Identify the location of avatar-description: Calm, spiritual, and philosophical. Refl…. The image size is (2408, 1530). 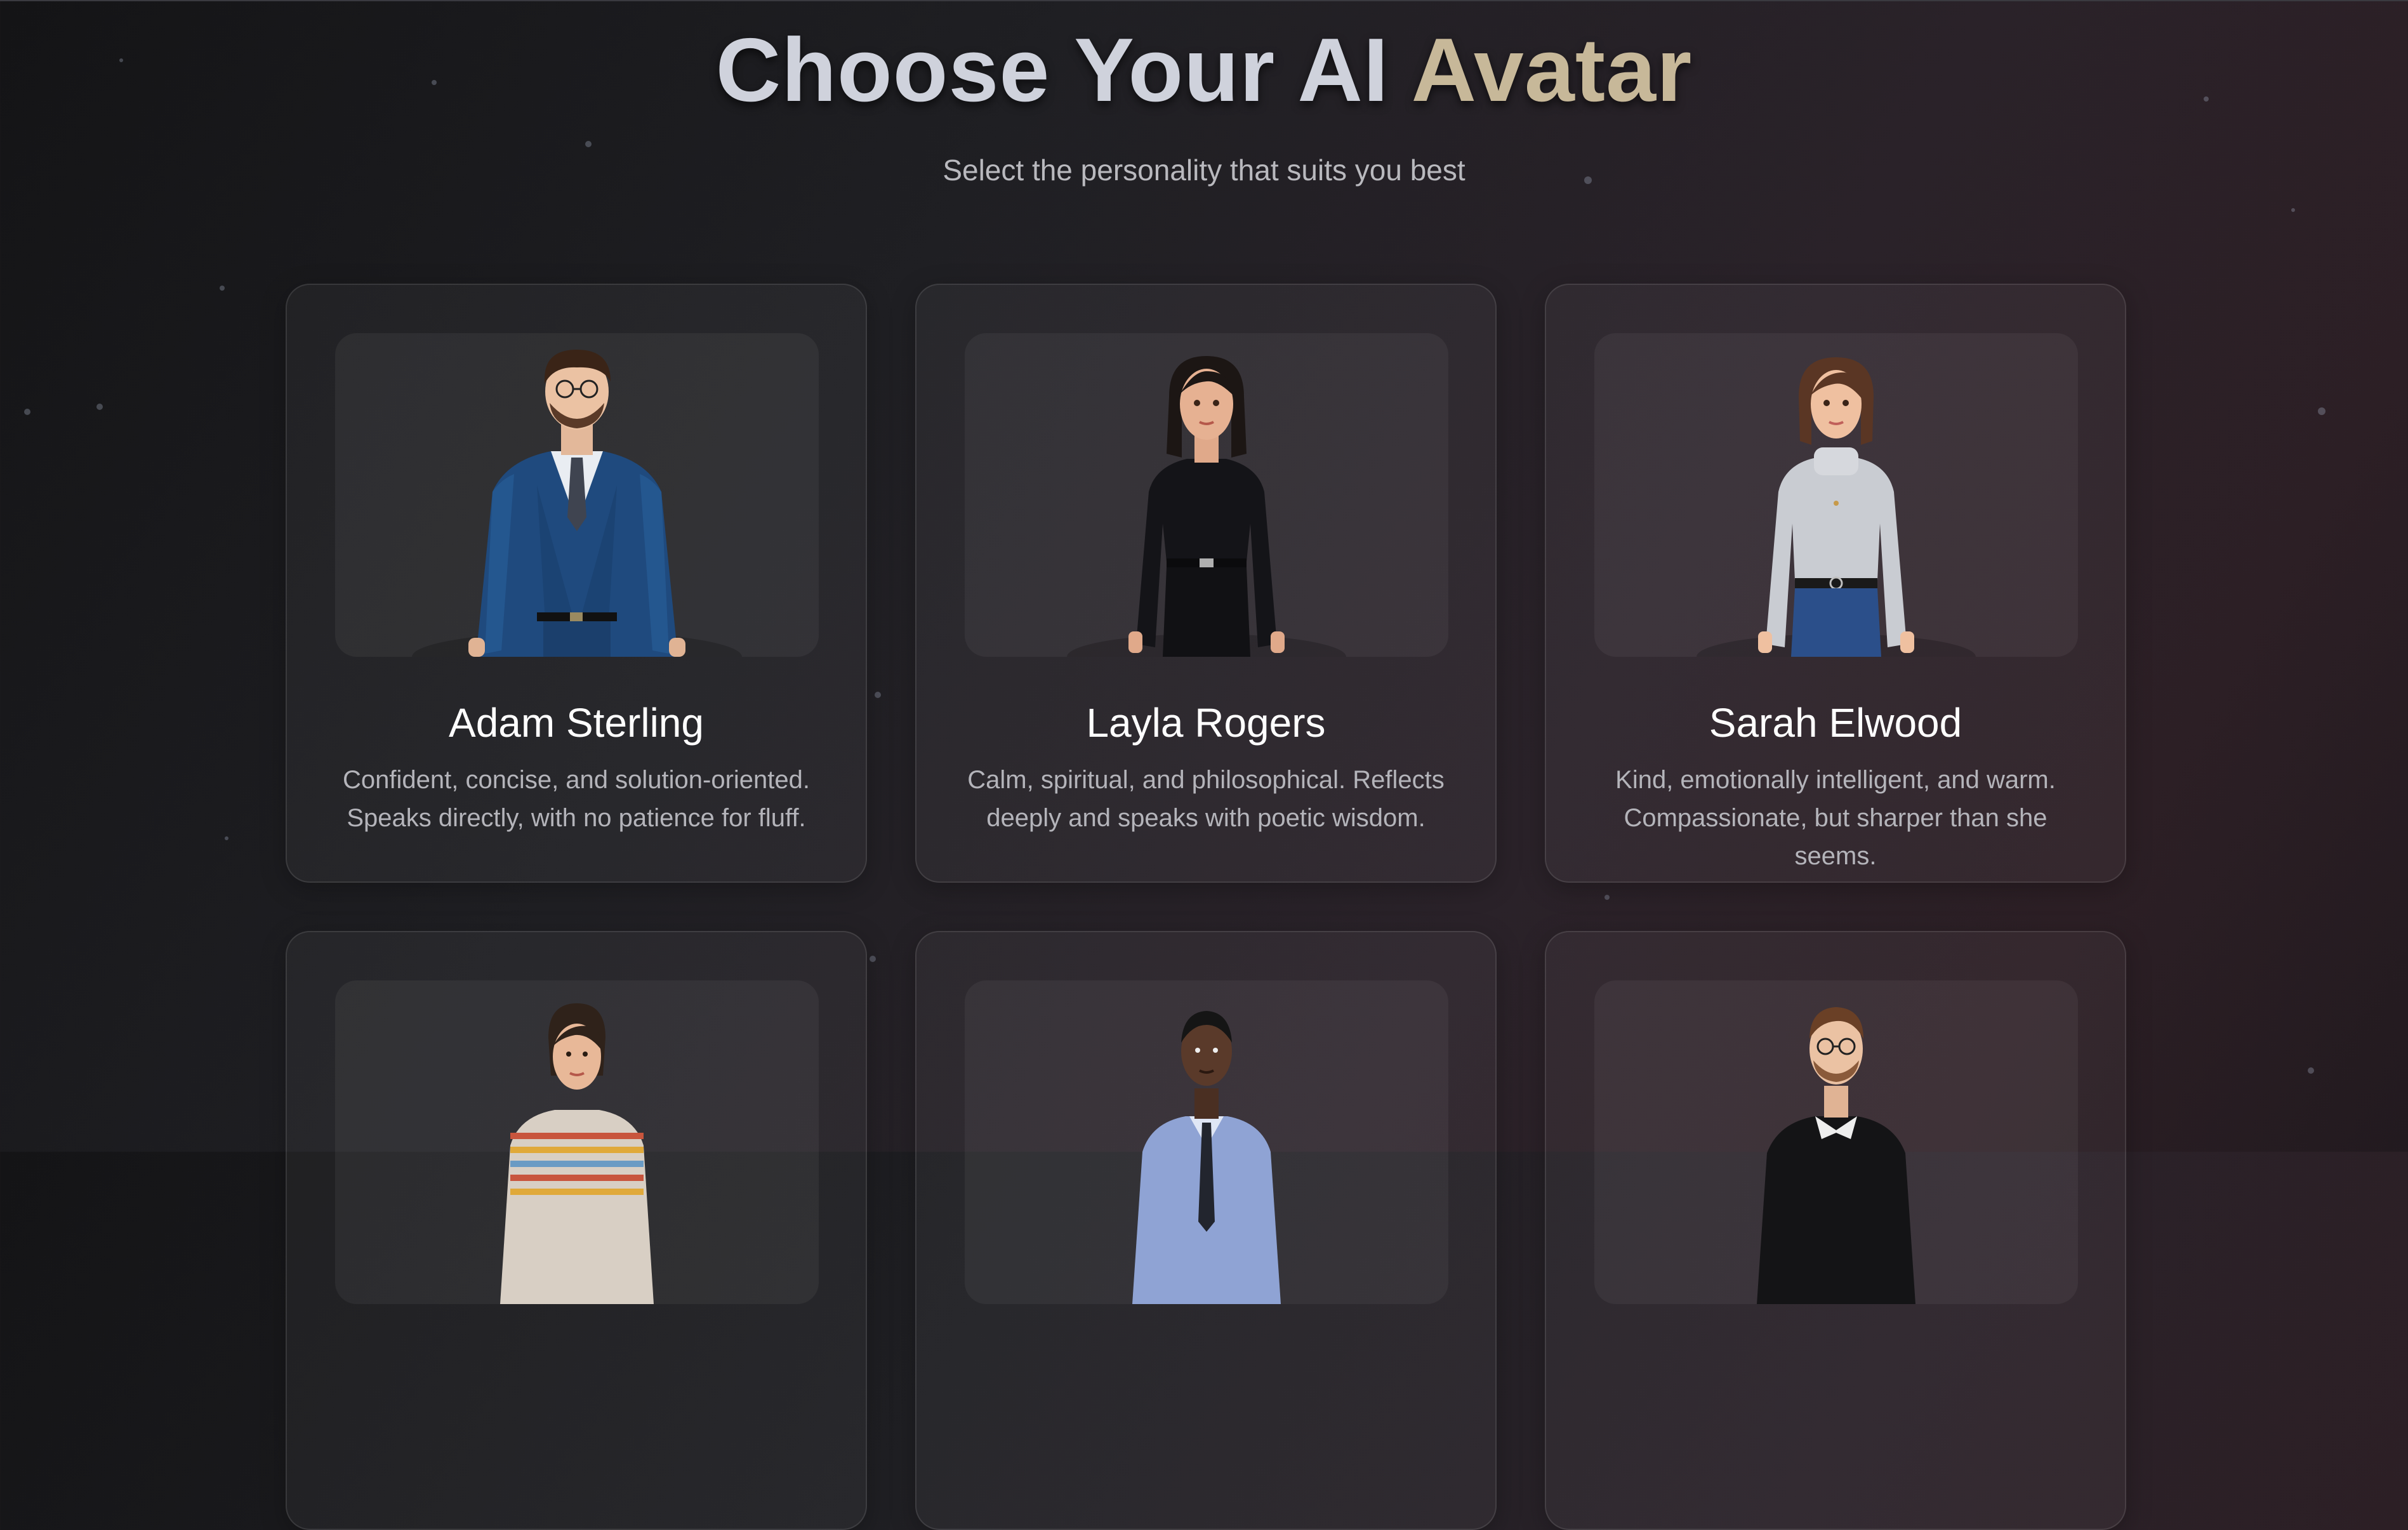
(1206, 799).